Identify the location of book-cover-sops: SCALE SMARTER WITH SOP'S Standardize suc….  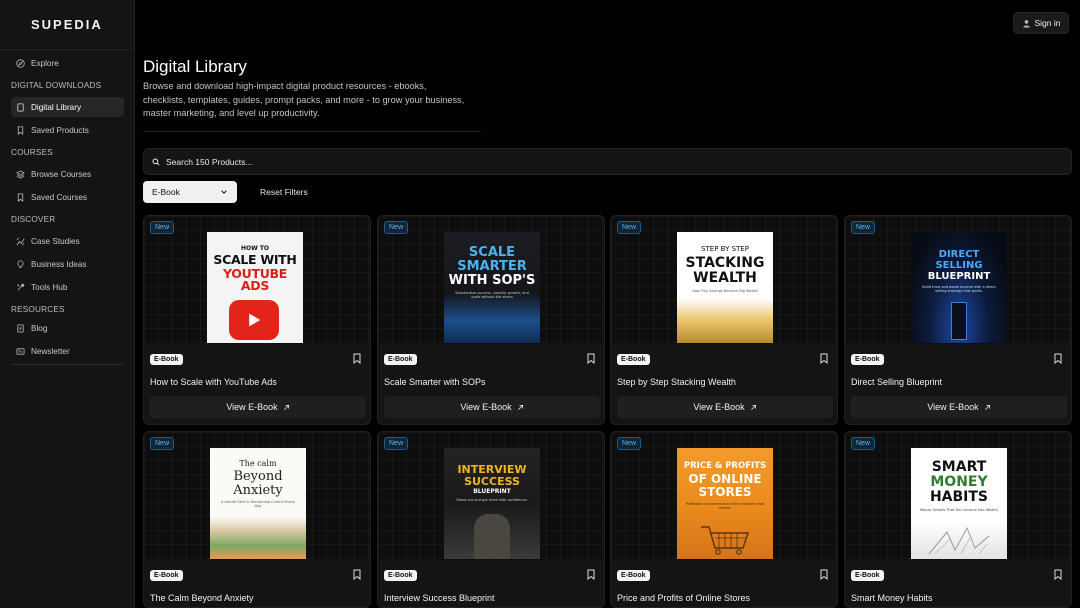
(492, 287).